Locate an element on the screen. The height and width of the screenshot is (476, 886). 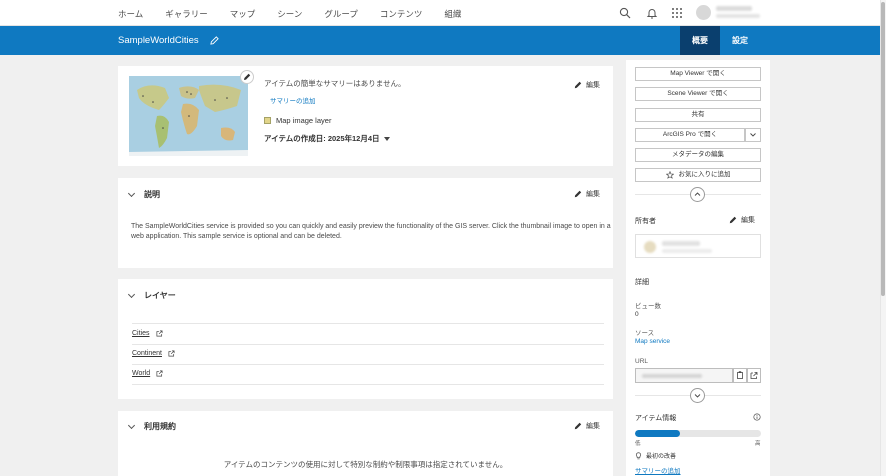
star-icon is located at coordinates (669, 175).